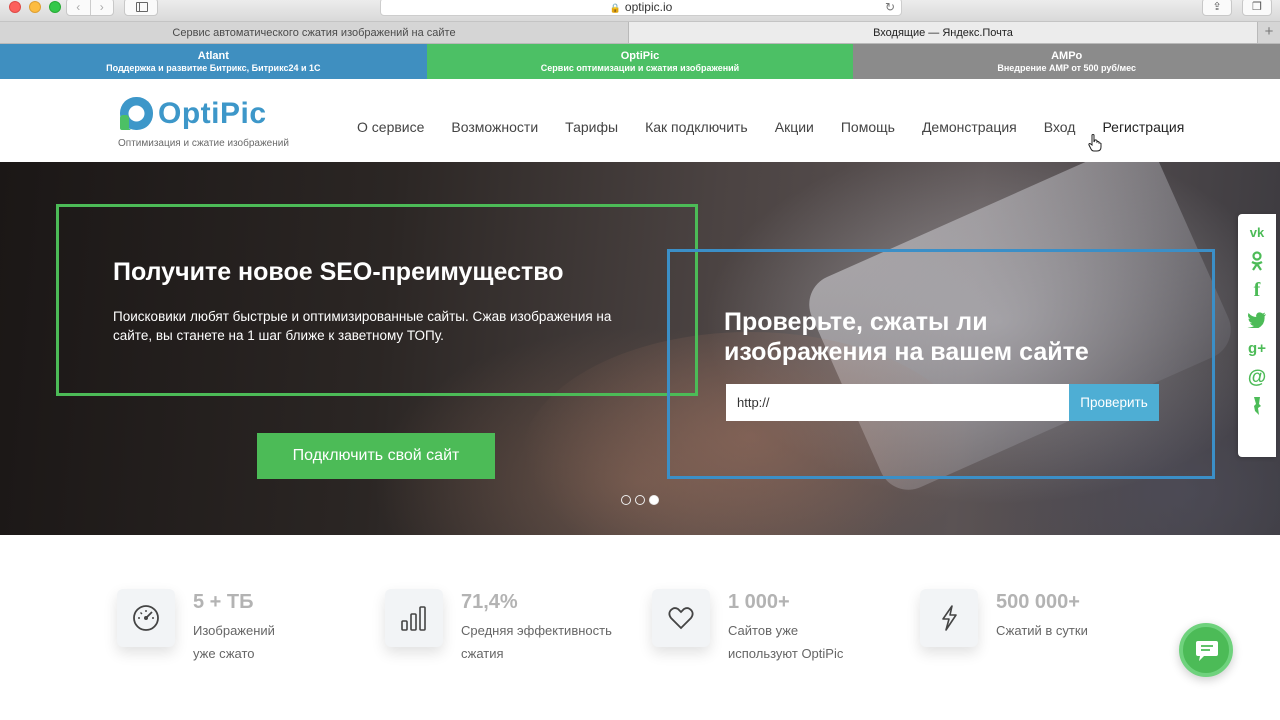  Describe the element at coordinates (696, 127) in the screenshot. I see `nav-how-to-connect: Как подключить` at that location.